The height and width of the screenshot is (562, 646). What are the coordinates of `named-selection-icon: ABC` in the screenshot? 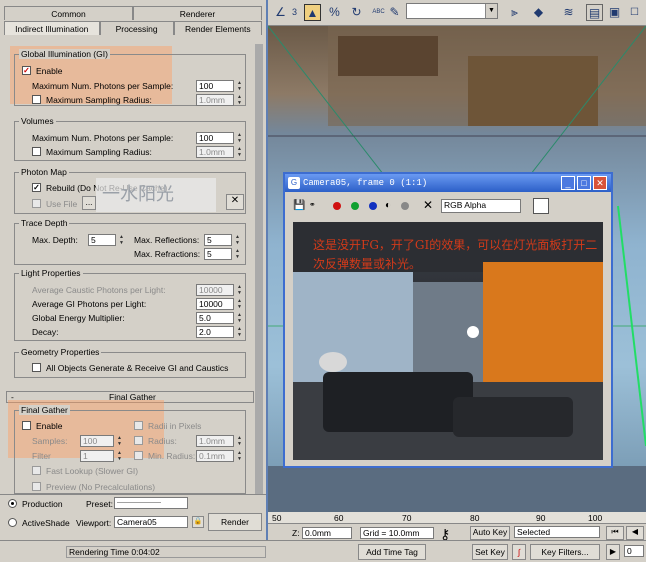 It's located at (378, 12).